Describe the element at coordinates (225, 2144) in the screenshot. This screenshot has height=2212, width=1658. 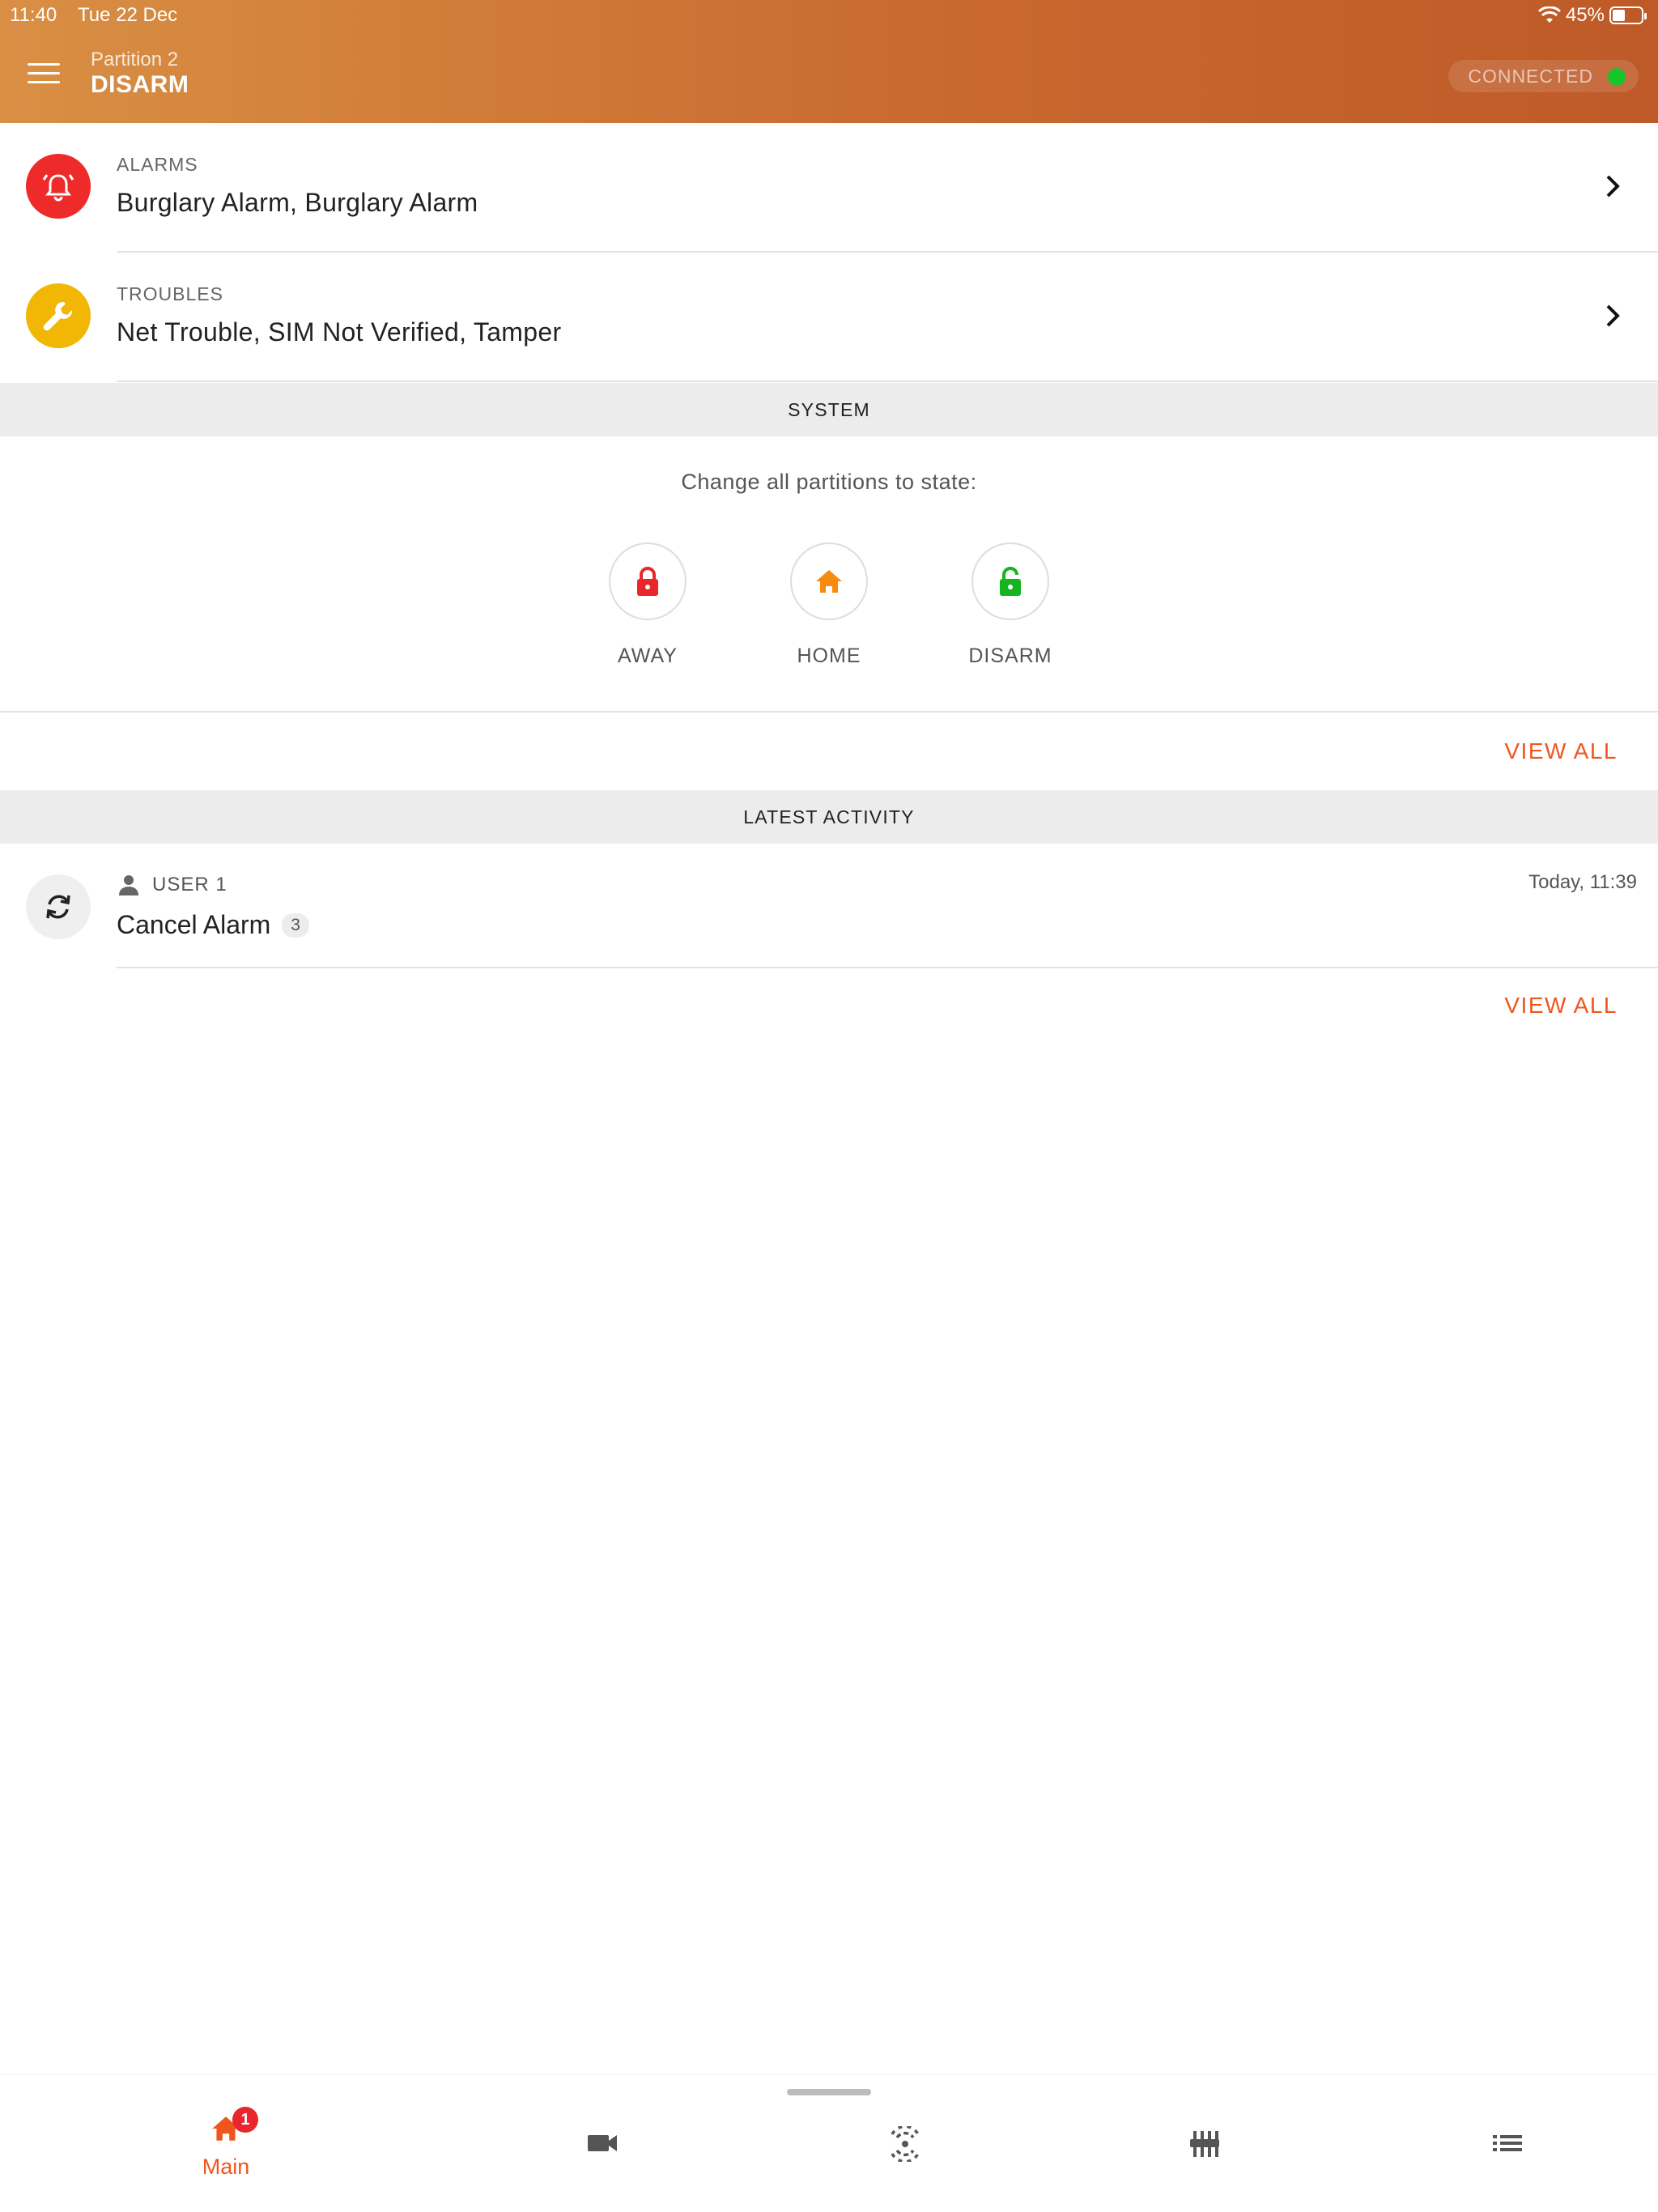
I see `nav-main: 1 Main` at that location.